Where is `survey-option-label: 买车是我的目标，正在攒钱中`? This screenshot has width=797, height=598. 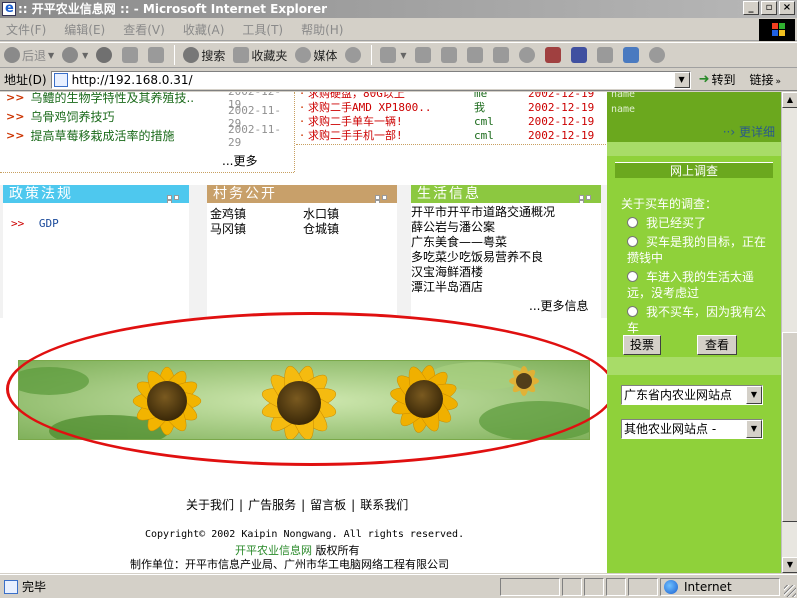
survey-option-label: 买车是我的目标，正在攒钱中 is located at coordinates (697, 250).